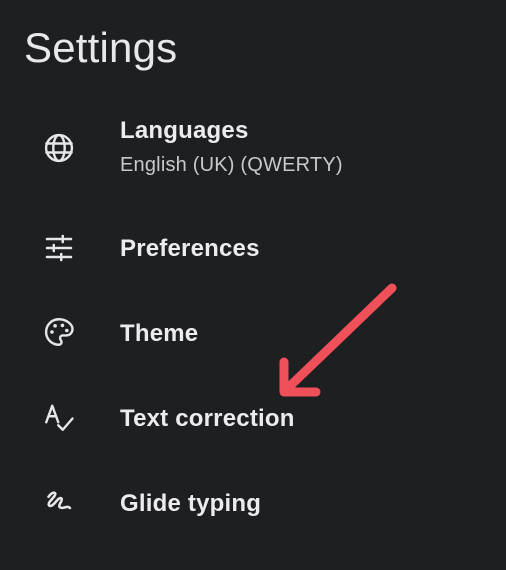  What do you see at coordinates (184, 130) in the screenshot?
I see `settings-item-label: Languages` at bounding box center [184, 130].